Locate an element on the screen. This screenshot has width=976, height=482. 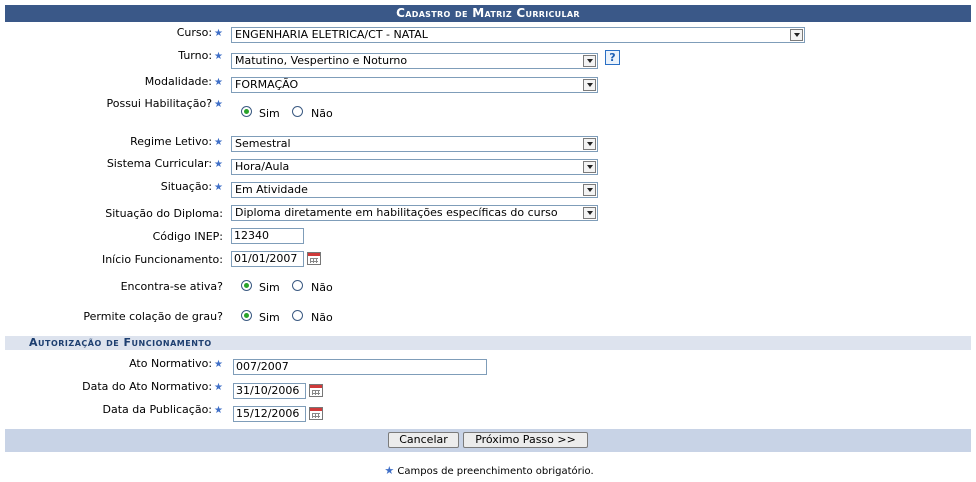
ativa-yes-radio is located at coordinates (246, 285).